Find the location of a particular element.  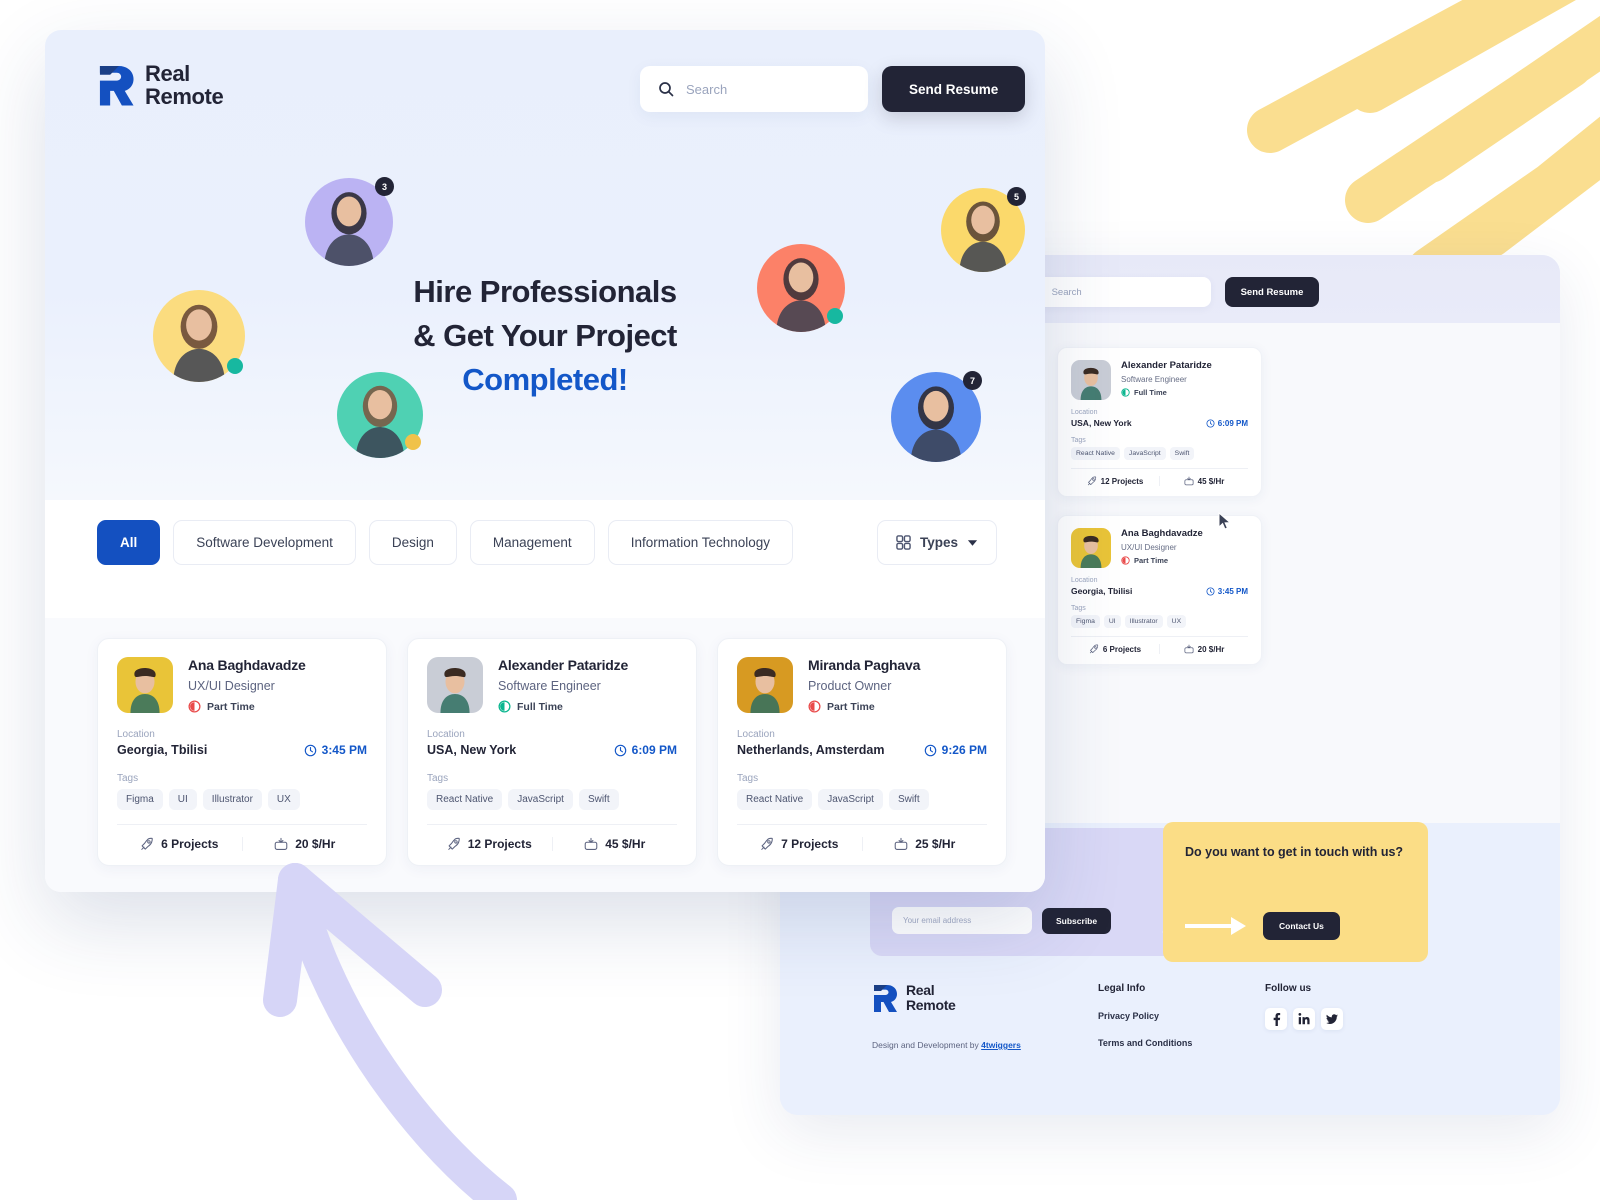

avatar-gold-man: 5 is located at coordinates (983, 229).